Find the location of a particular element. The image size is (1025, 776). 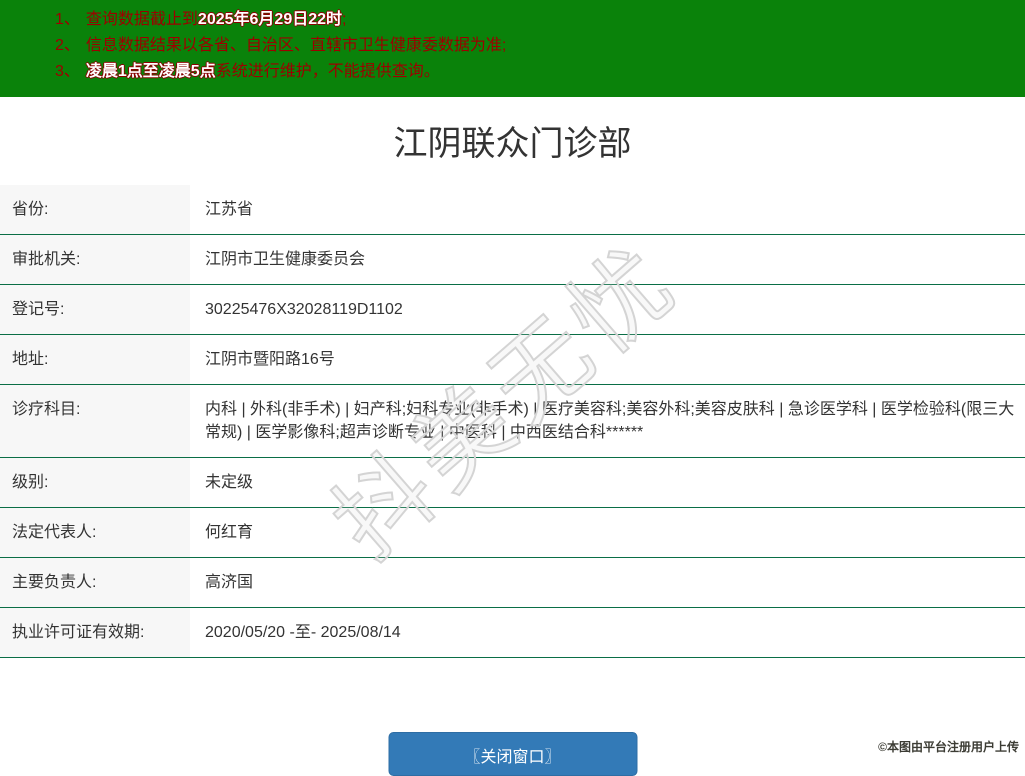

close-window-button: 〖关闭窗口〗 is located at coordinates (512, 754).